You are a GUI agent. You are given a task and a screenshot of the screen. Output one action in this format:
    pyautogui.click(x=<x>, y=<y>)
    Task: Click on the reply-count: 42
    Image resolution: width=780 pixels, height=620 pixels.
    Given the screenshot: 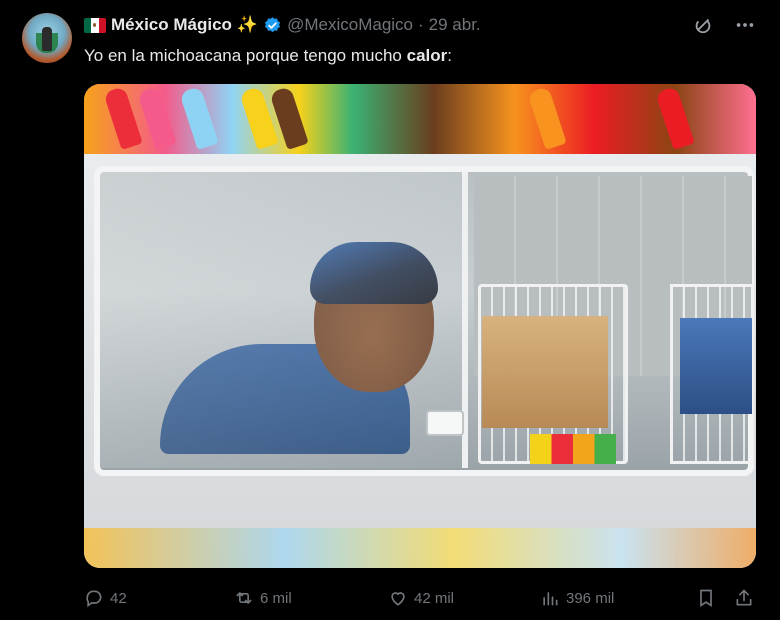 What is the action you would take?
    pyautogui.click(x=118, y=598)
    